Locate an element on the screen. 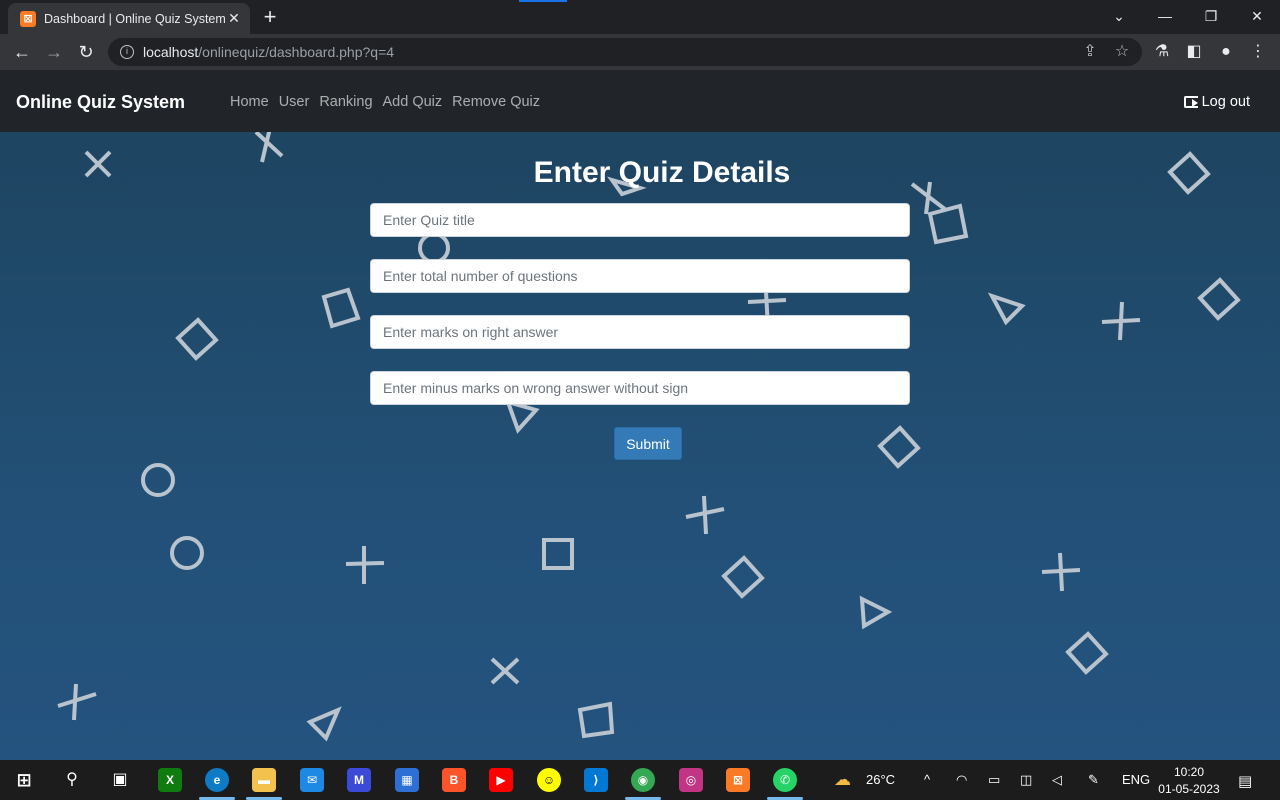 The height and width of the screenshot is (800, 1280). nav-user: User is located at coordinates (294, 102).